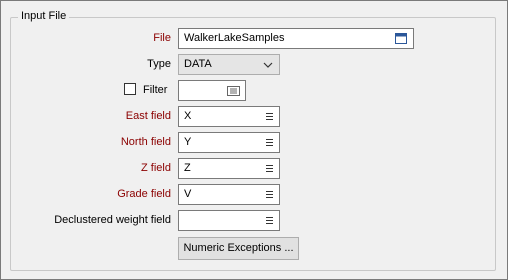 This screenshot has width=508, height=280. I want to click on filter-picker-icon, so click(233, 90).